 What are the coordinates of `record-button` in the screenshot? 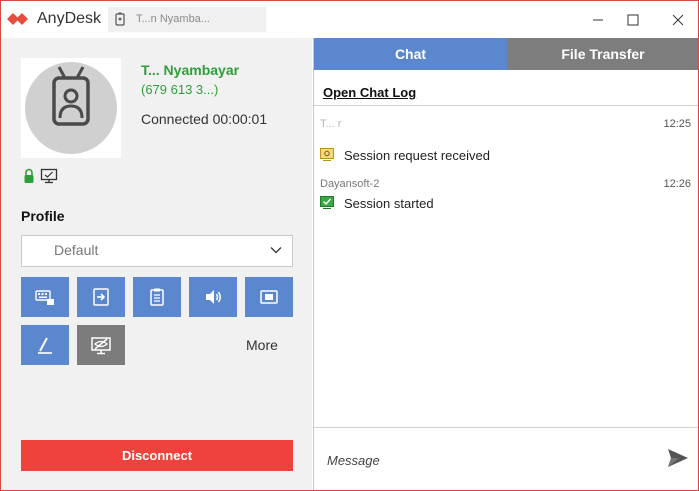 It's located at (269, 297).